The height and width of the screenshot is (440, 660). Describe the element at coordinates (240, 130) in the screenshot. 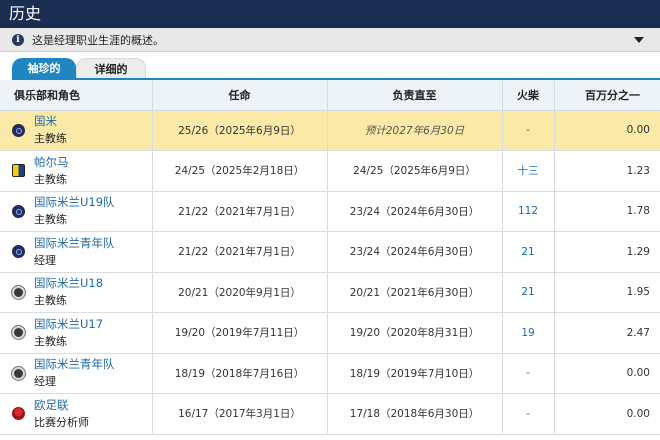

I see `appointed-cell: 25/26（2025年6月9日）` at that location.